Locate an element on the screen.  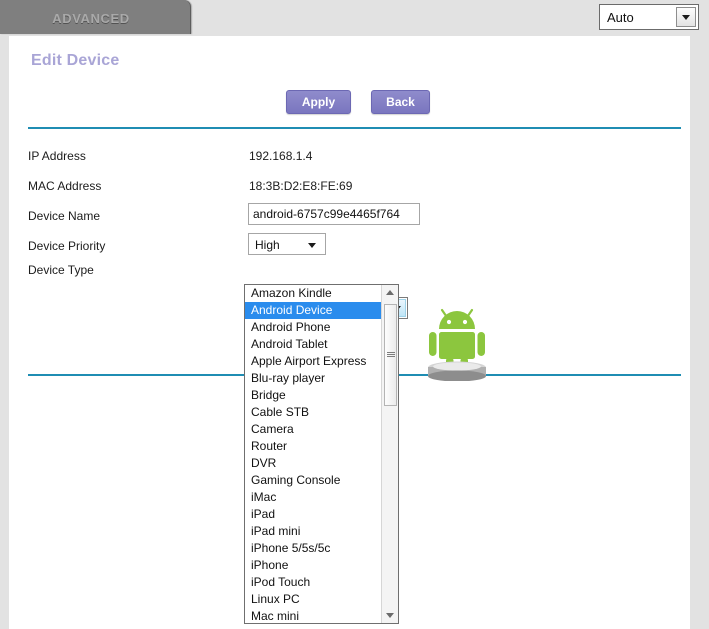
value-ip-address: 192.168.1.4 is located at coordinates (281, 156).